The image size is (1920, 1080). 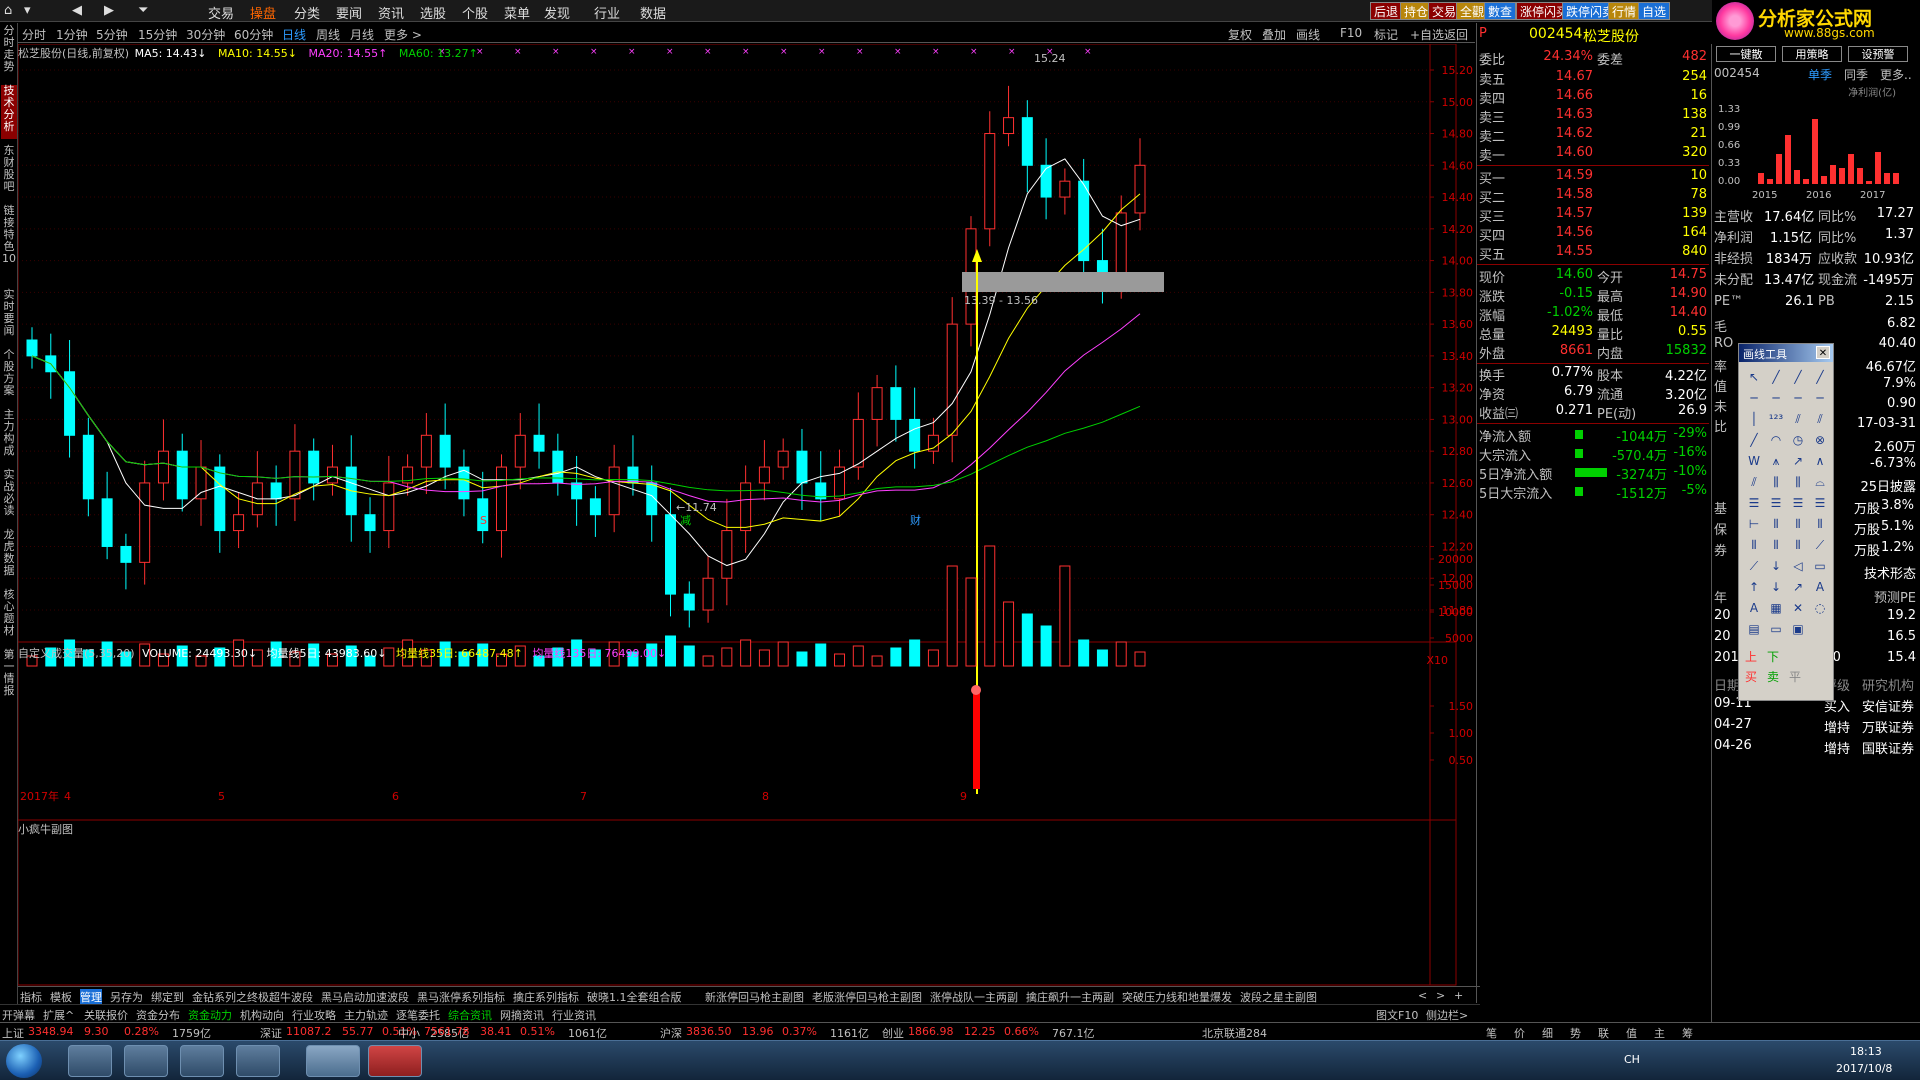 I want to click on draw-tool-icon: W, so click(x=1754, y=461).